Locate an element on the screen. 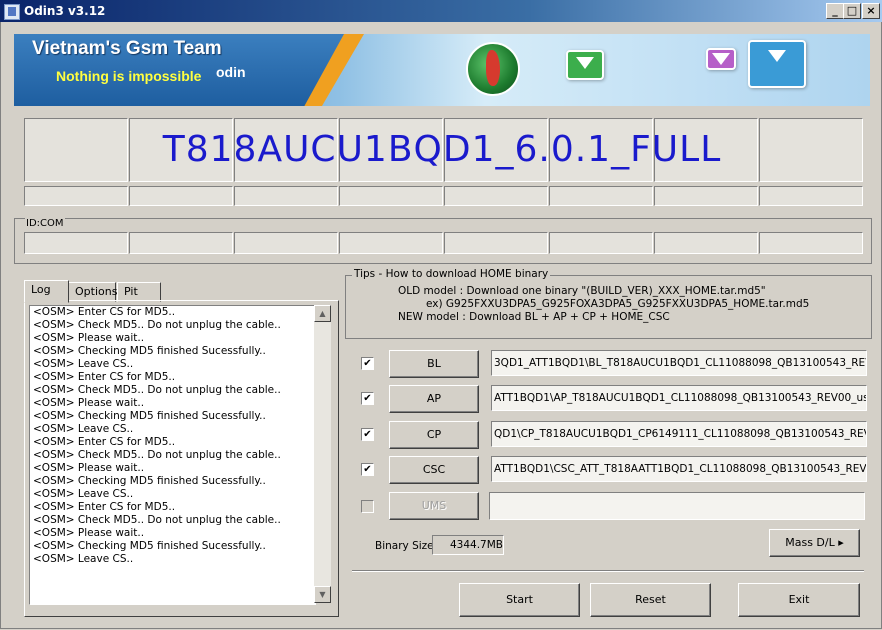 This screenshot has height=630, width=882. current-file-label: T818AUCU1BQD1_6.0.1_FULL is located at coordinates (442, 149).